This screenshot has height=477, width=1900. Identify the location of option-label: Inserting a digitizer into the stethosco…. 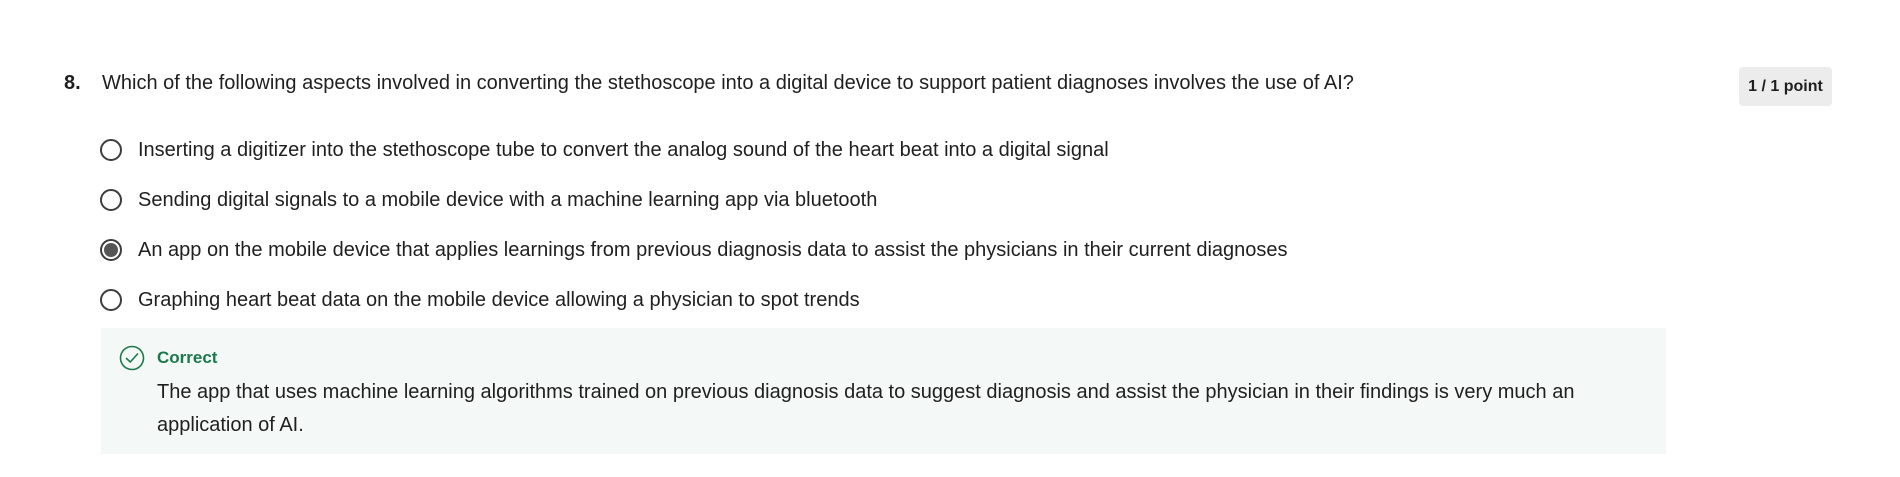
(623, 149).